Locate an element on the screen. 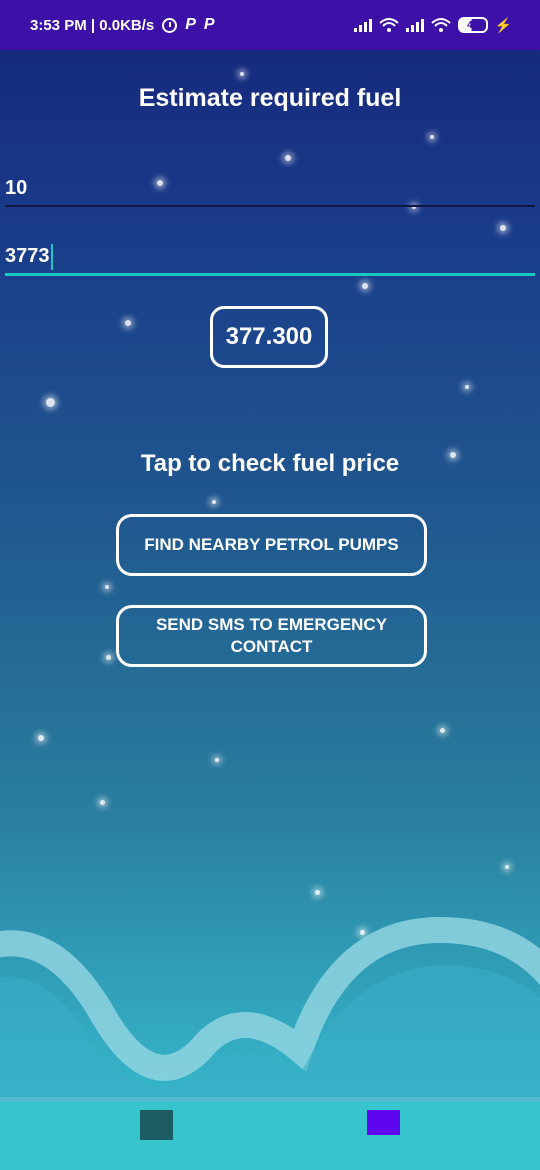  text-cursor is located at coordinates (51, 256).